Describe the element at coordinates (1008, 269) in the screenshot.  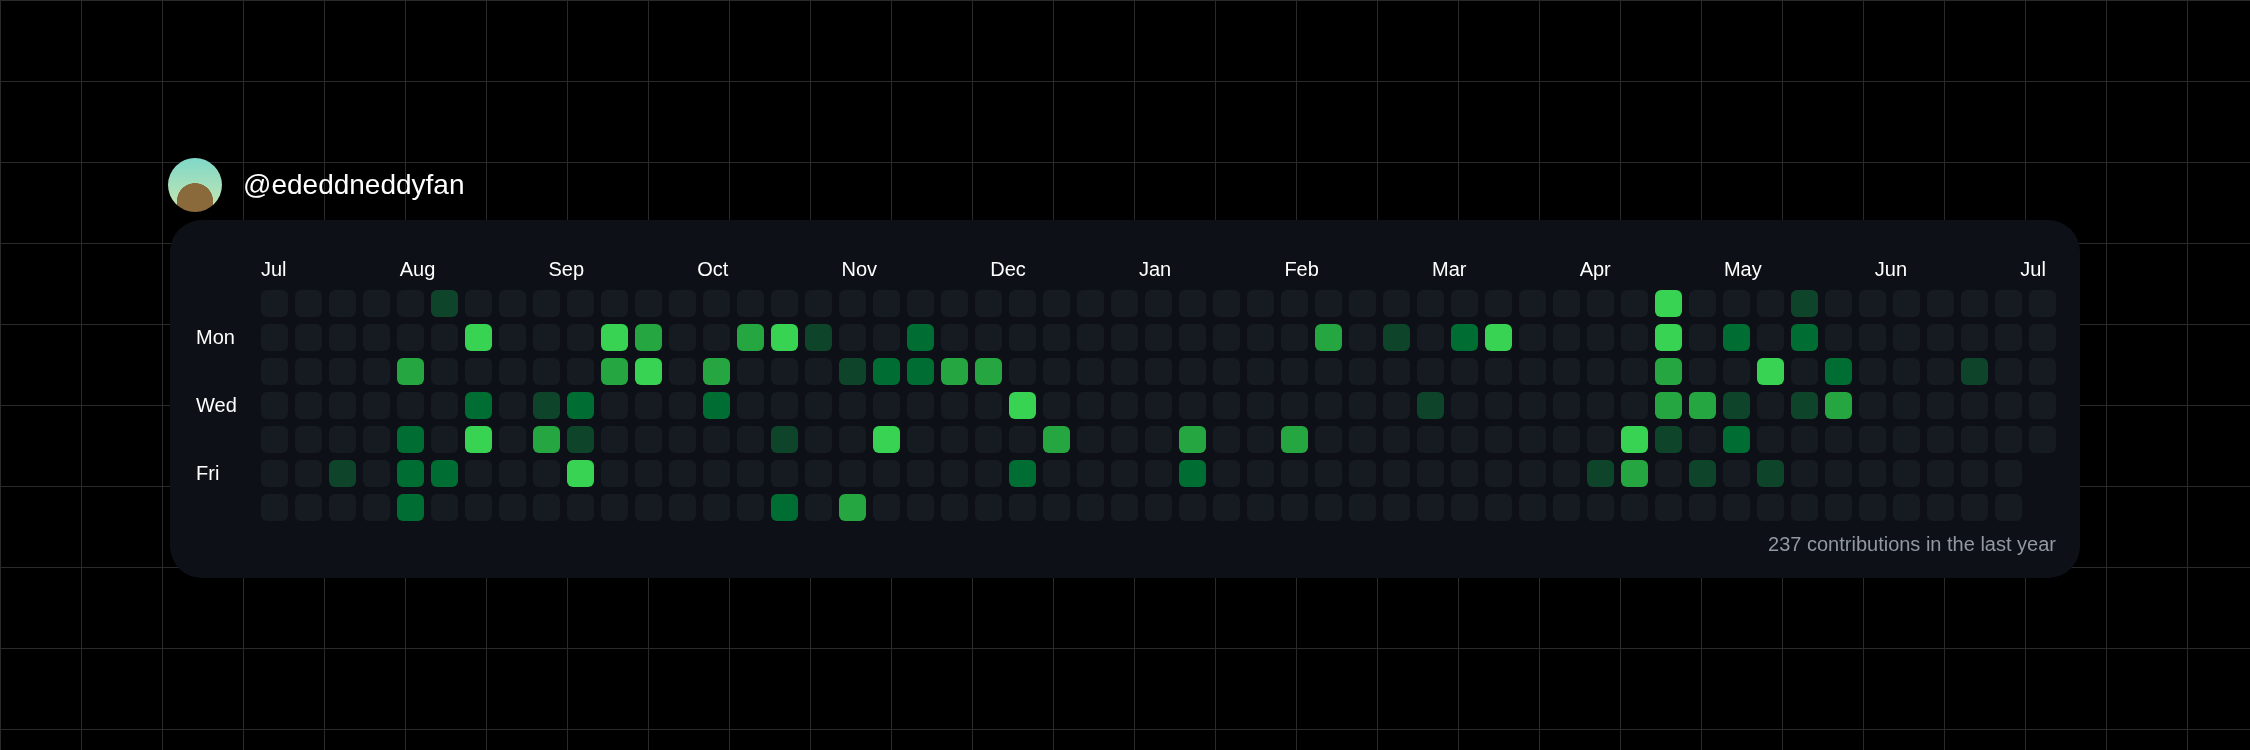
I see `month-label: Dec` at that location.